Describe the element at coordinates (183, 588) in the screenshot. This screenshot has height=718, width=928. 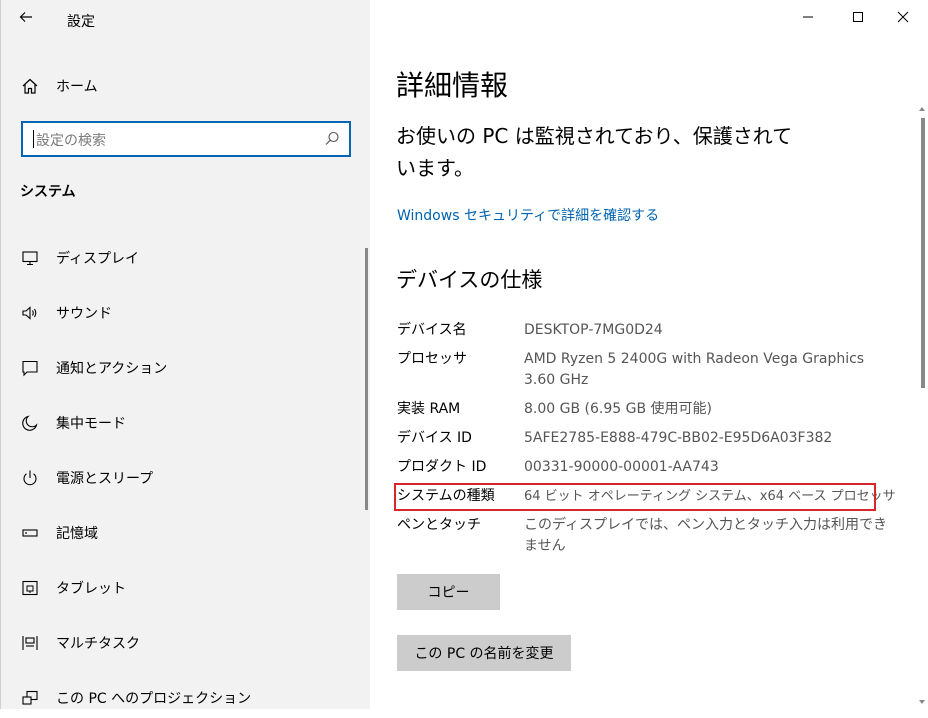
I see `sidebar-item-tablet: タブレット` at that location.